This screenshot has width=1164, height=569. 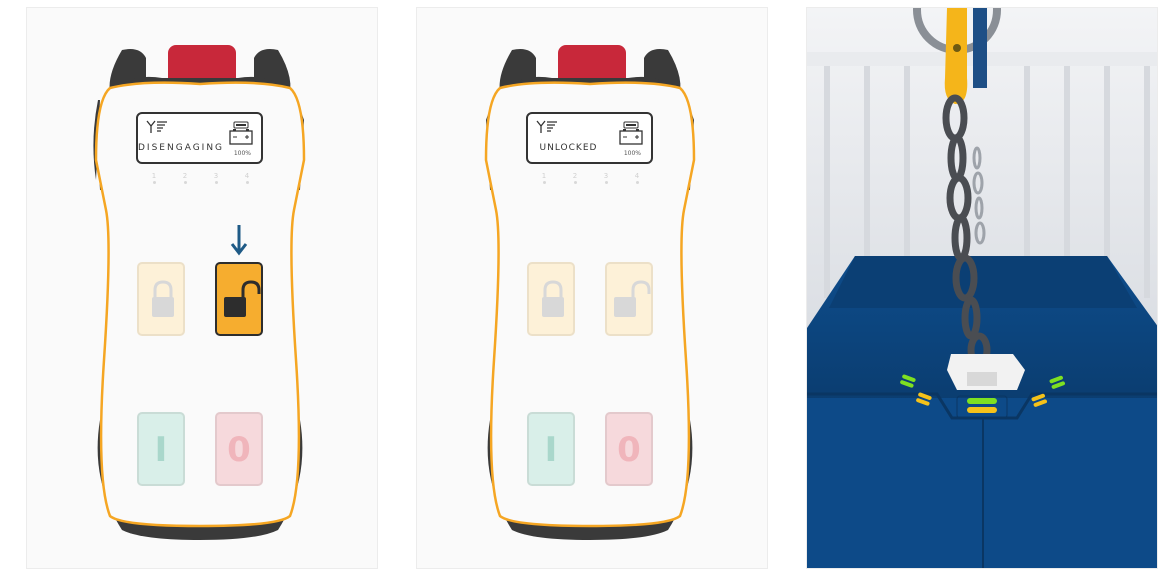 I want to click on down-arrow-icon, so click(x=239, y=240).